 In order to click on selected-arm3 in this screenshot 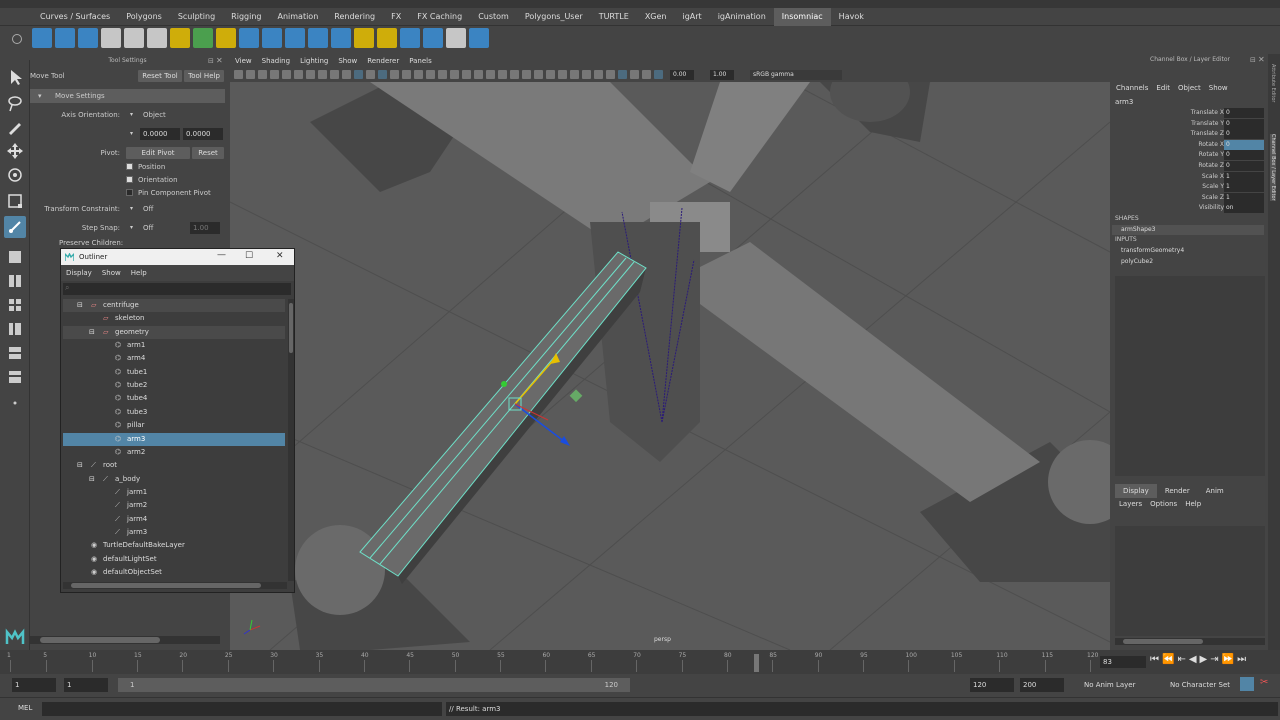, I will do `click(503, 417)`.